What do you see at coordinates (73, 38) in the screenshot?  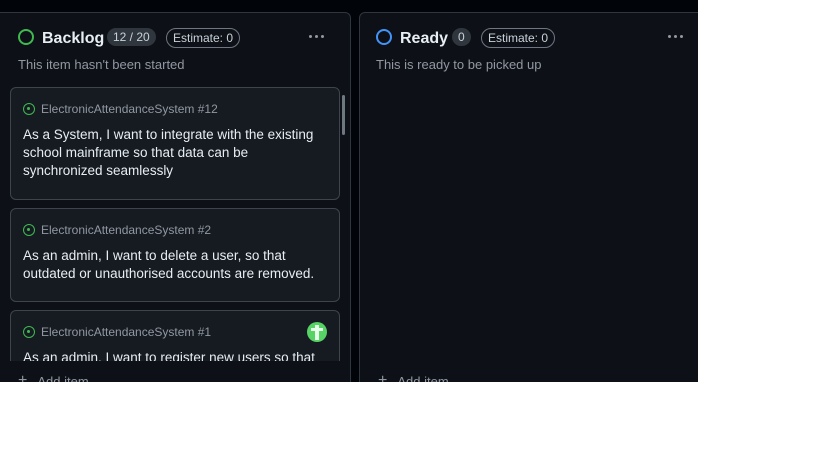 I see `column-title: Backlog` at bounding box center [73, 38].